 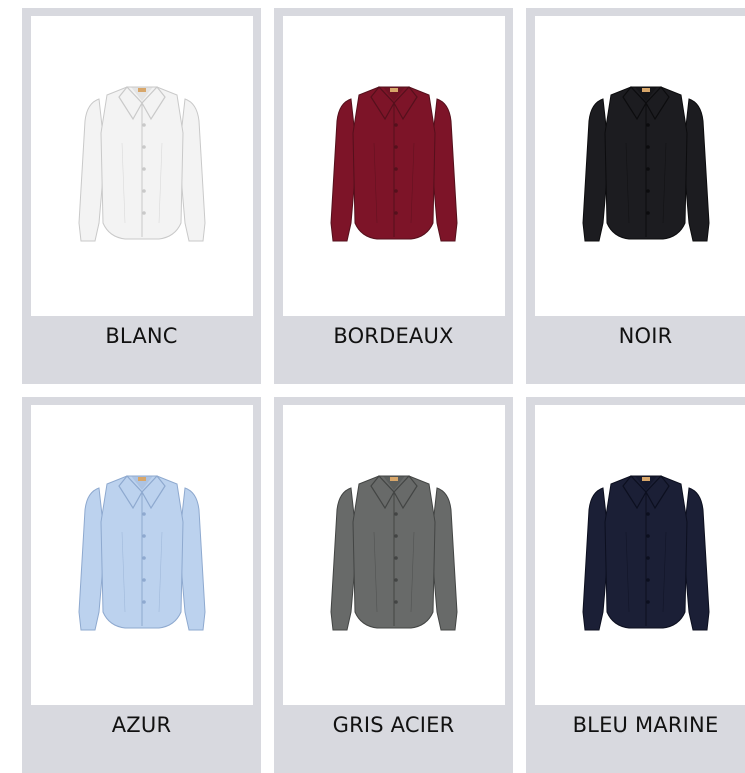 I want to click on product-color-label: BORDEAUX, so click(x=393, y=336).